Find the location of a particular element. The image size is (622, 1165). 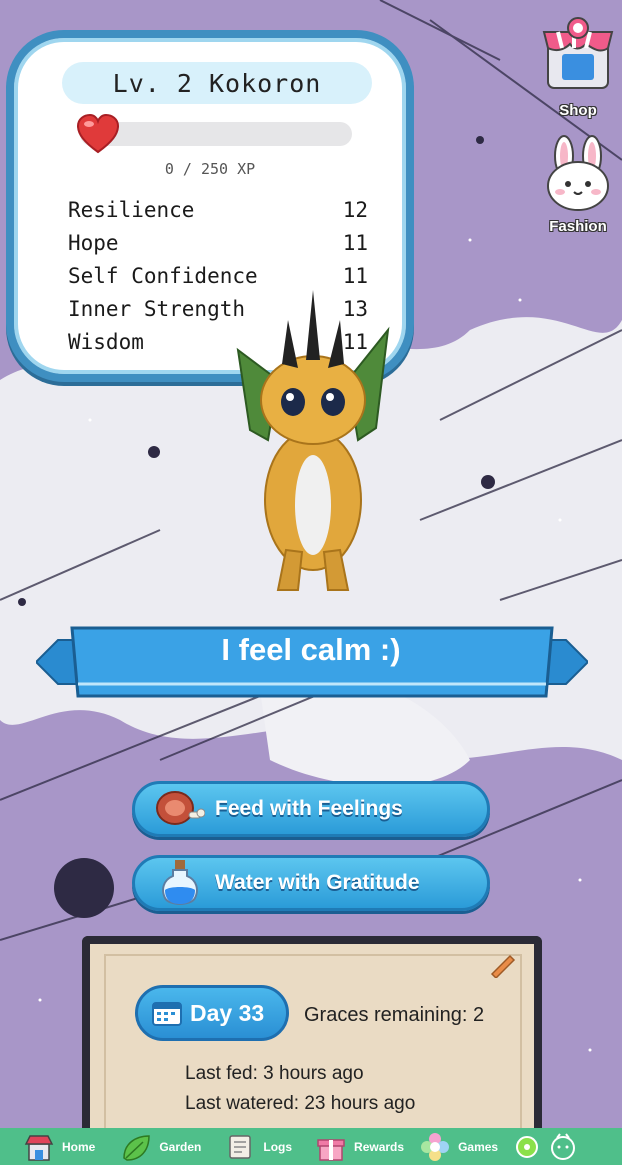

stat-value: 12 is located at coordinates (355, 210).